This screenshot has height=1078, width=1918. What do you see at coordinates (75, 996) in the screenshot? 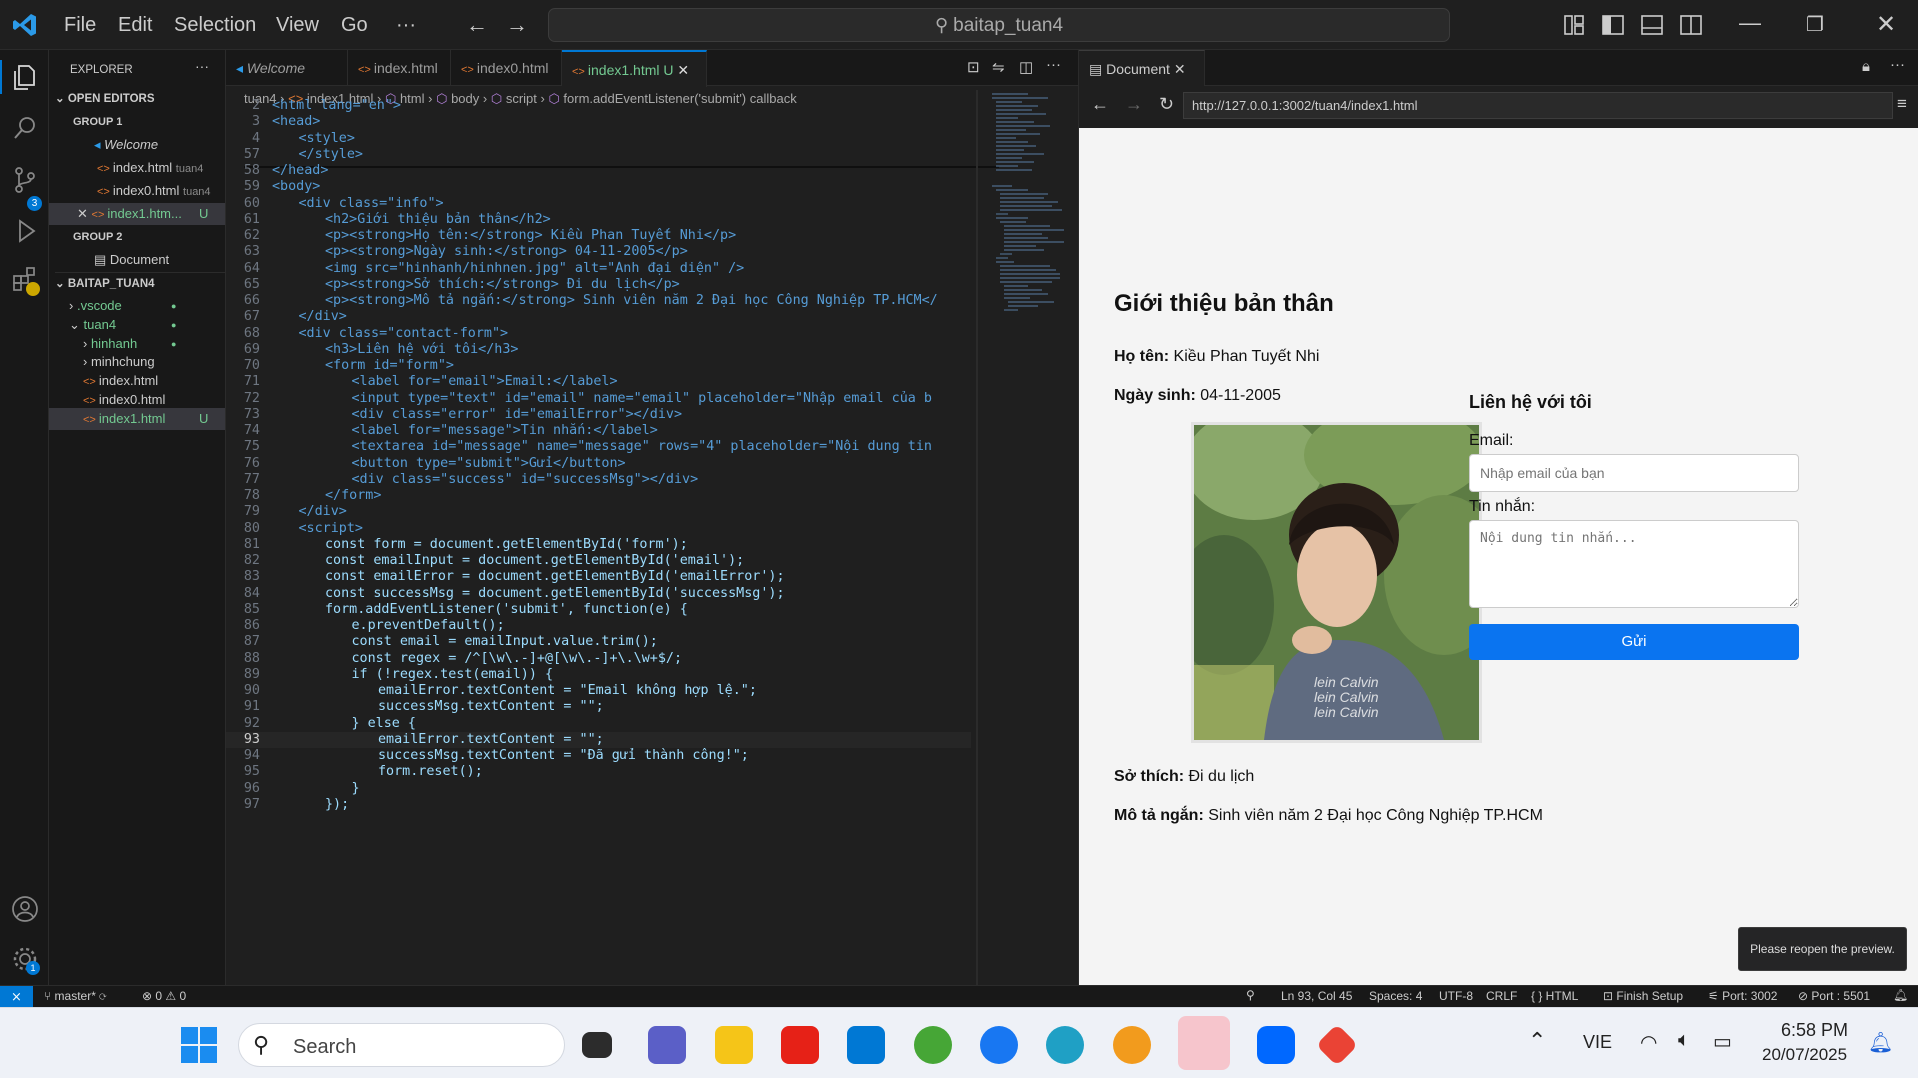
I see `git-branch: ⑂ master* ⟳` at bounding box center [75, 996].